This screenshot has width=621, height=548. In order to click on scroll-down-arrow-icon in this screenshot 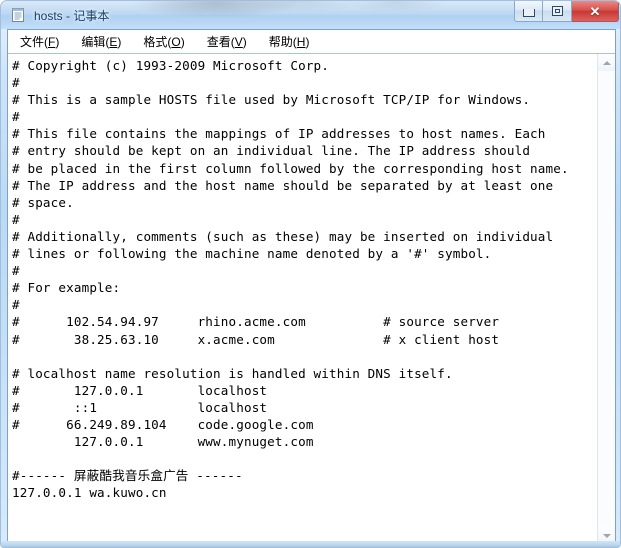, I will do `click(606, 535)`.